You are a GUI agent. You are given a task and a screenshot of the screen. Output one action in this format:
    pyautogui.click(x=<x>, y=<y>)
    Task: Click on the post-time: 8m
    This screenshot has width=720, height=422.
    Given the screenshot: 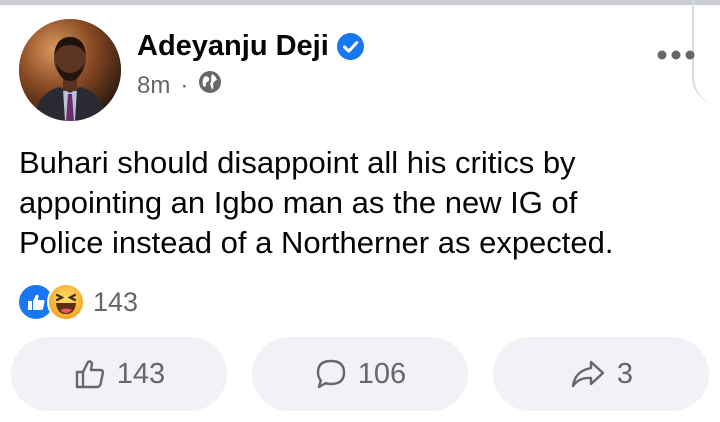 What is the action you would take?
    pyautogui.click(x=153, y=86)
    